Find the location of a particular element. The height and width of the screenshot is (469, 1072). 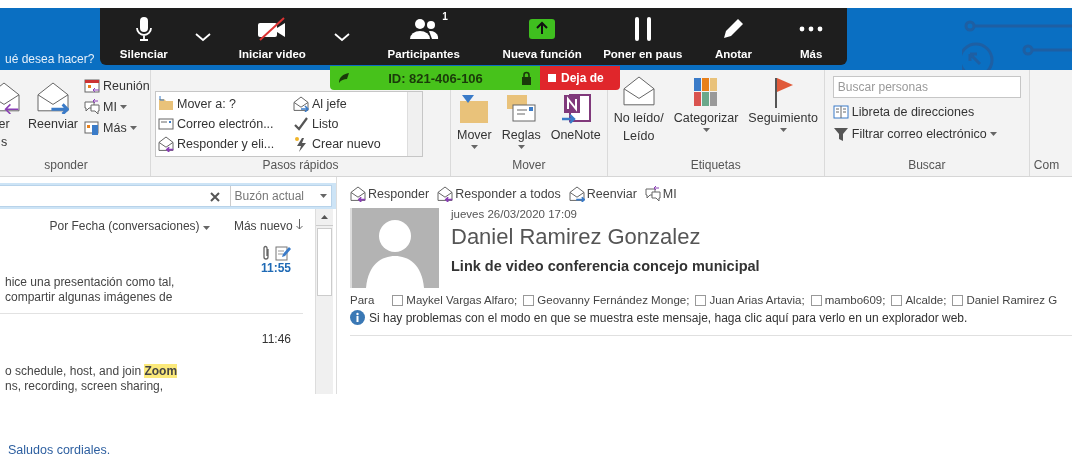

ribbon-button: Libreta de direcciones is located at coordinates (926, 112).